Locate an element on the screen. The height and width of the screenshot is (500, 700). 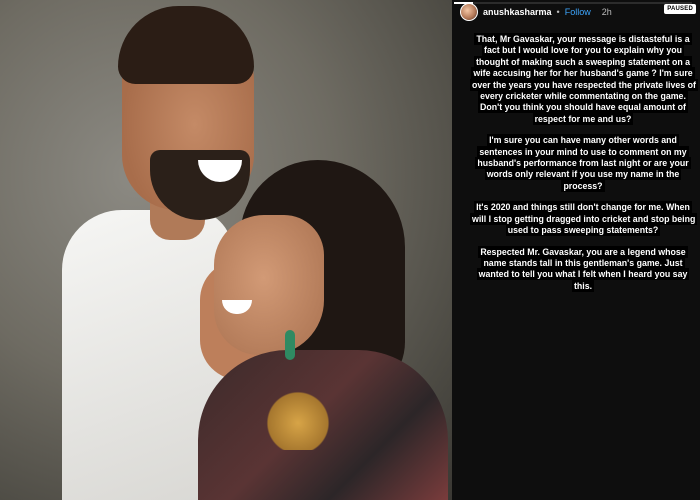
earring is located at coordinates (290, 345).